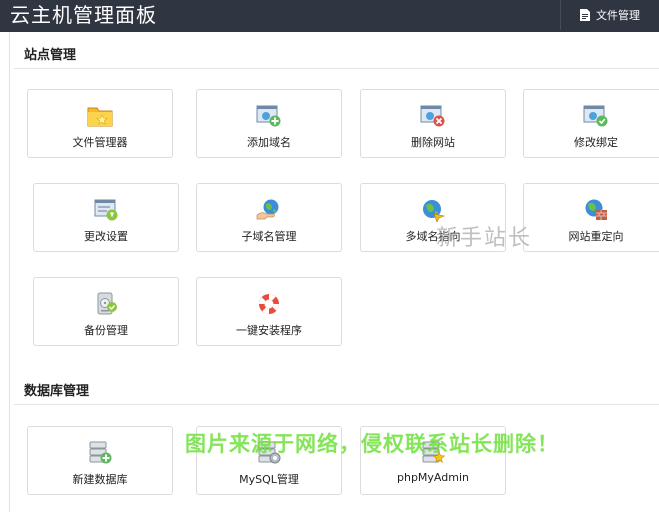 This screenshot has height=512, width=659. I want to click on section-title-site: 站点管理, so click(50, 55).